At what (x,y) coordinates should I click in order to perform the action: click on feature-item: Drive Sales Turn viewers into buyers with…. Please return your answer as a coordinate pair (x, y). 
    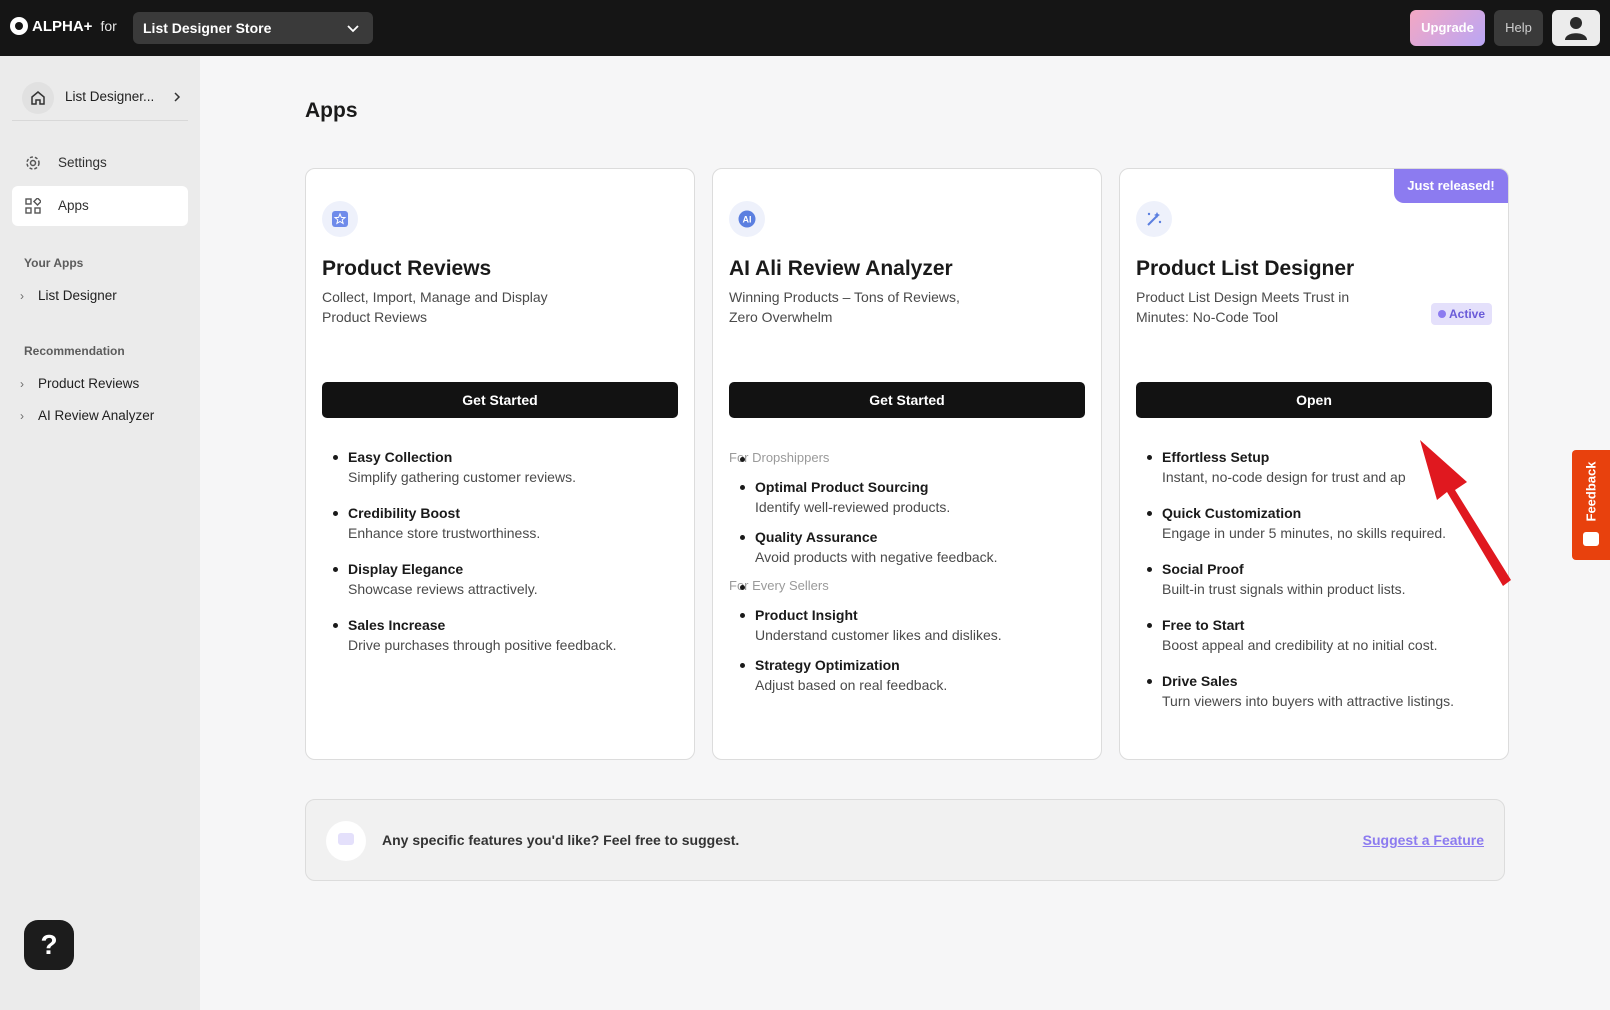
    Looking at the image, I should click on (1316, 691).